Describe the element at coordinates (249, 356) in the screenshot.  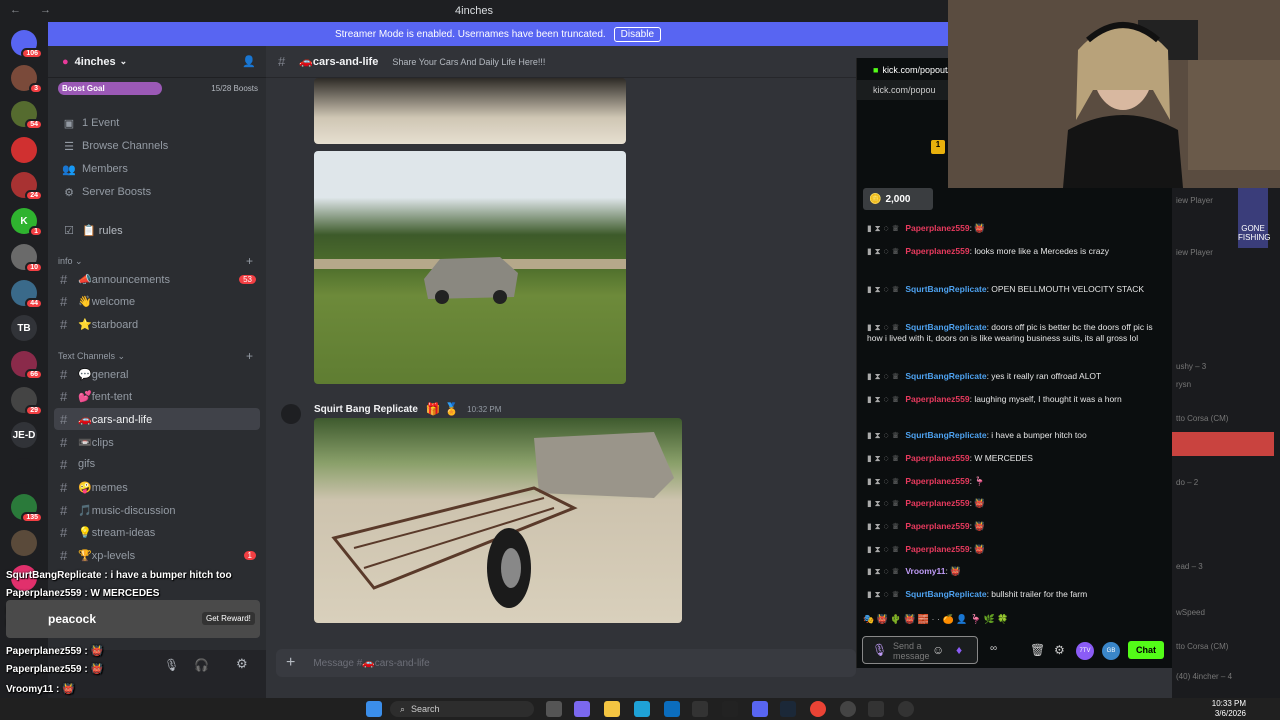
I see `add-text-channel-icon: +` at that location.